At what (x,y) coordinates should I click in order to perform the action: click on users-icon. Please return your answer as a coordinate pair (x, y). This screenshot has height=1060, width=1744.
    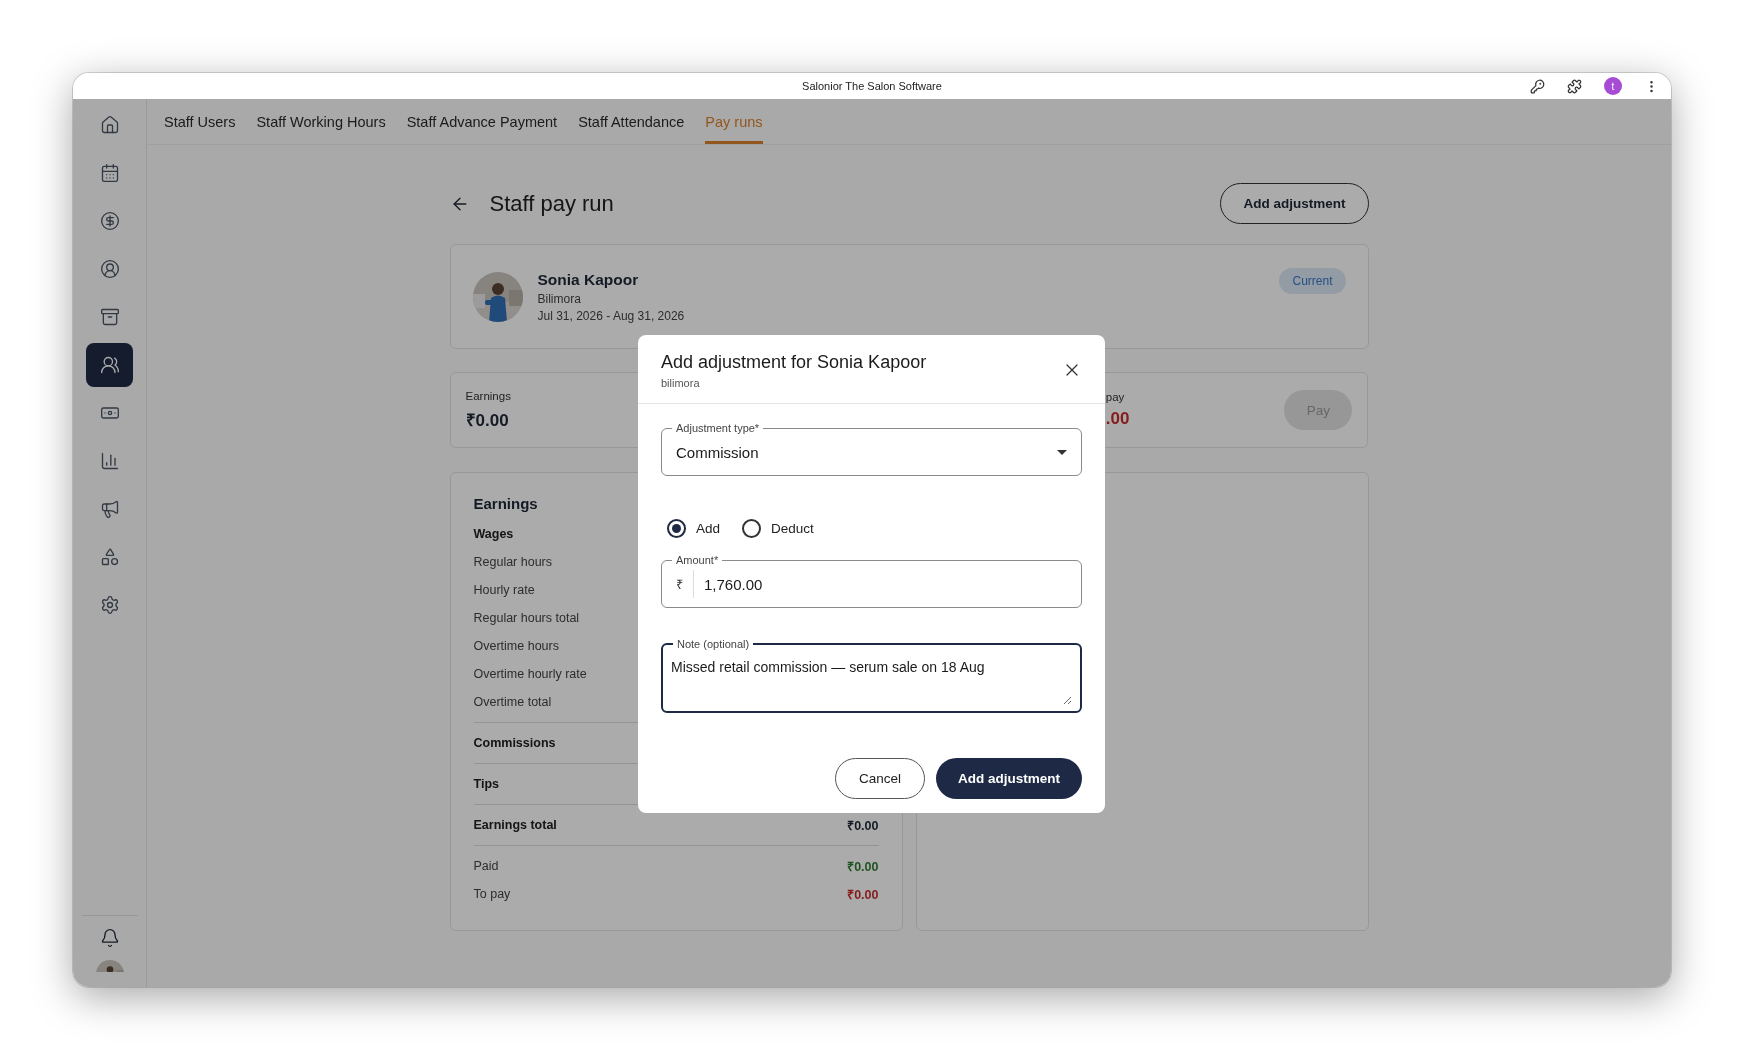
    Looking at the image, I should click on (109, 365).